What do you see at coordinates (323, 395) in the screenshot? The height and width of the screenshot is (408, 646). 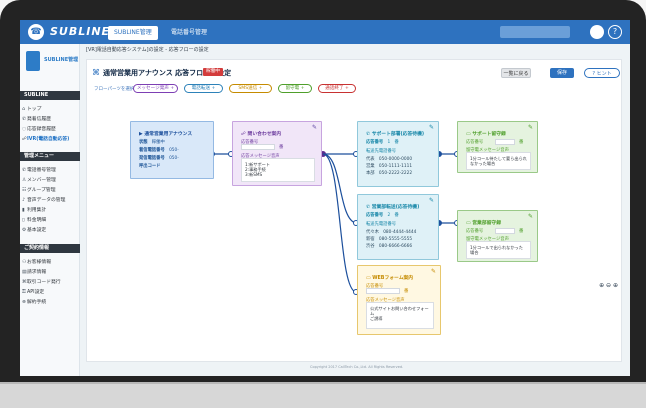 I see `laptop-base` at bounding box center [323, 395].